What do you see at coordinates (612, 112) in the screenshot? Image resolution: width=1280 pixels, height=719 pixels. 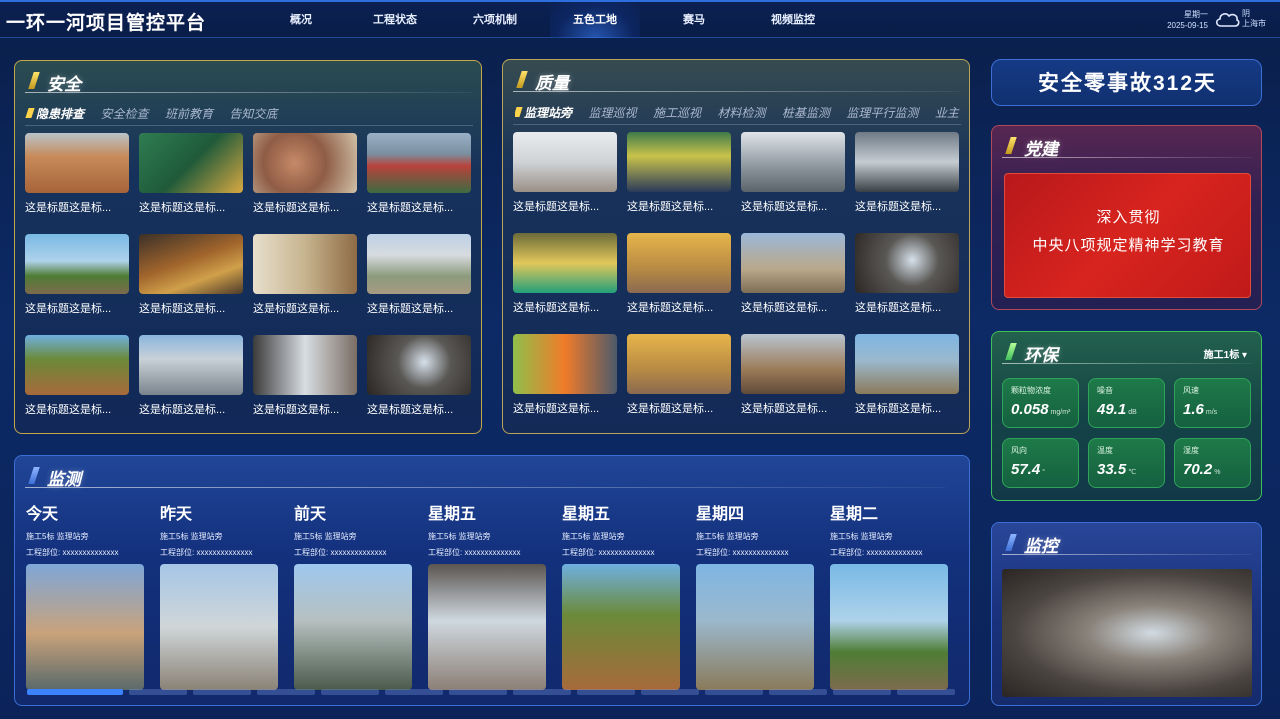 I see `tab-supervision-patrol: 监理巡视` at bounding box center [612, 112].